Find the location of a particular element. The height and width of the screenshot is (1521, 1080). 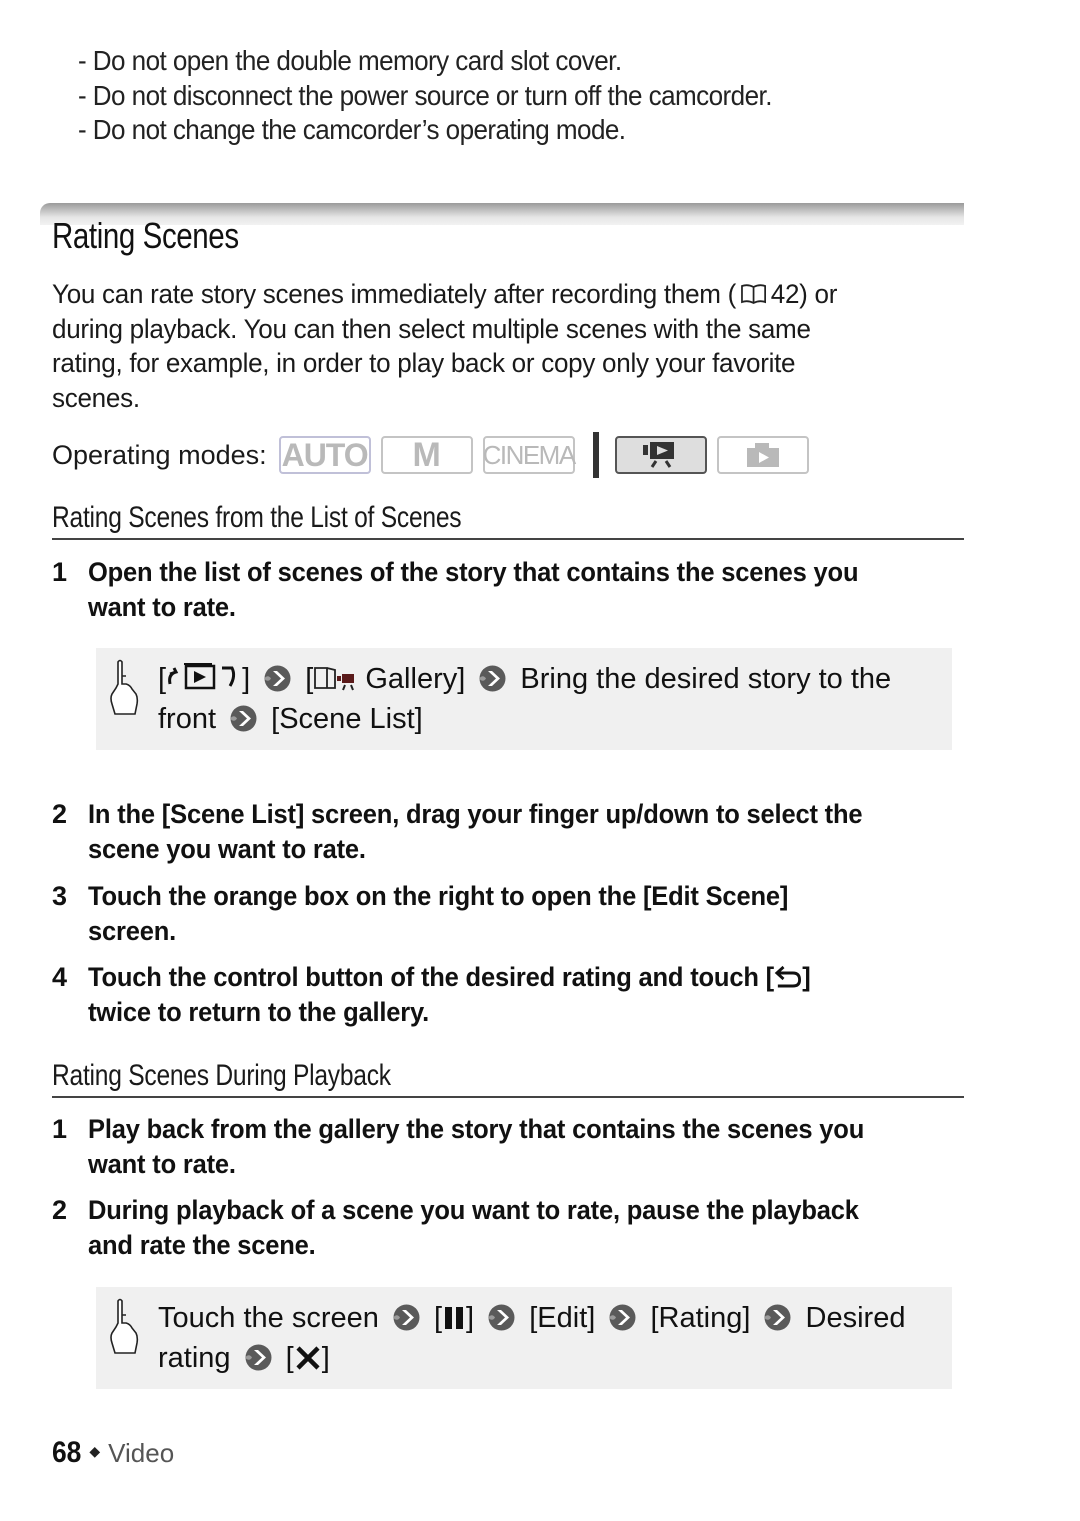

procedure-line: rating [] is located at coordinates (555, 1359).